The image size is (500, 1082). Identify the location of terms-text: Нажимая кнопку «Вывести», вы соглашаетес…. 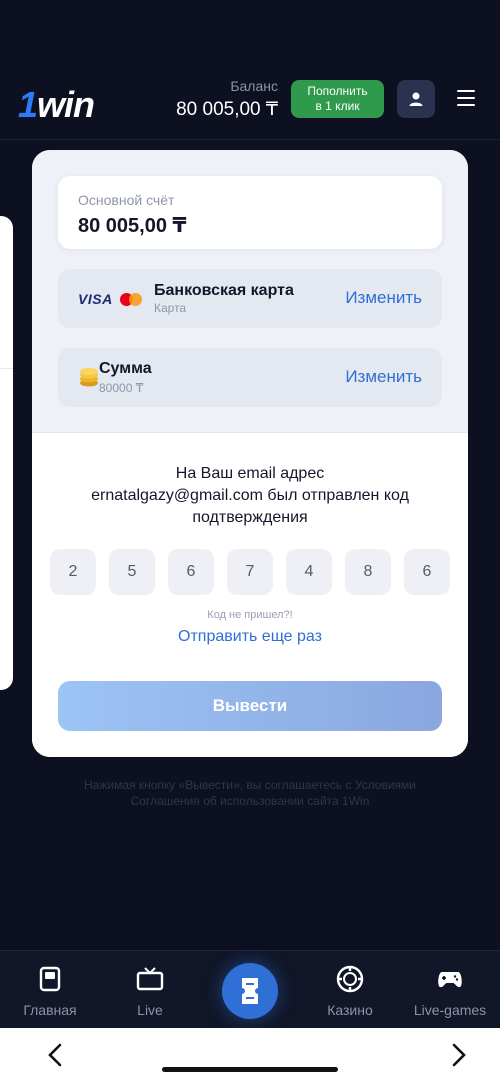
(250, 793).